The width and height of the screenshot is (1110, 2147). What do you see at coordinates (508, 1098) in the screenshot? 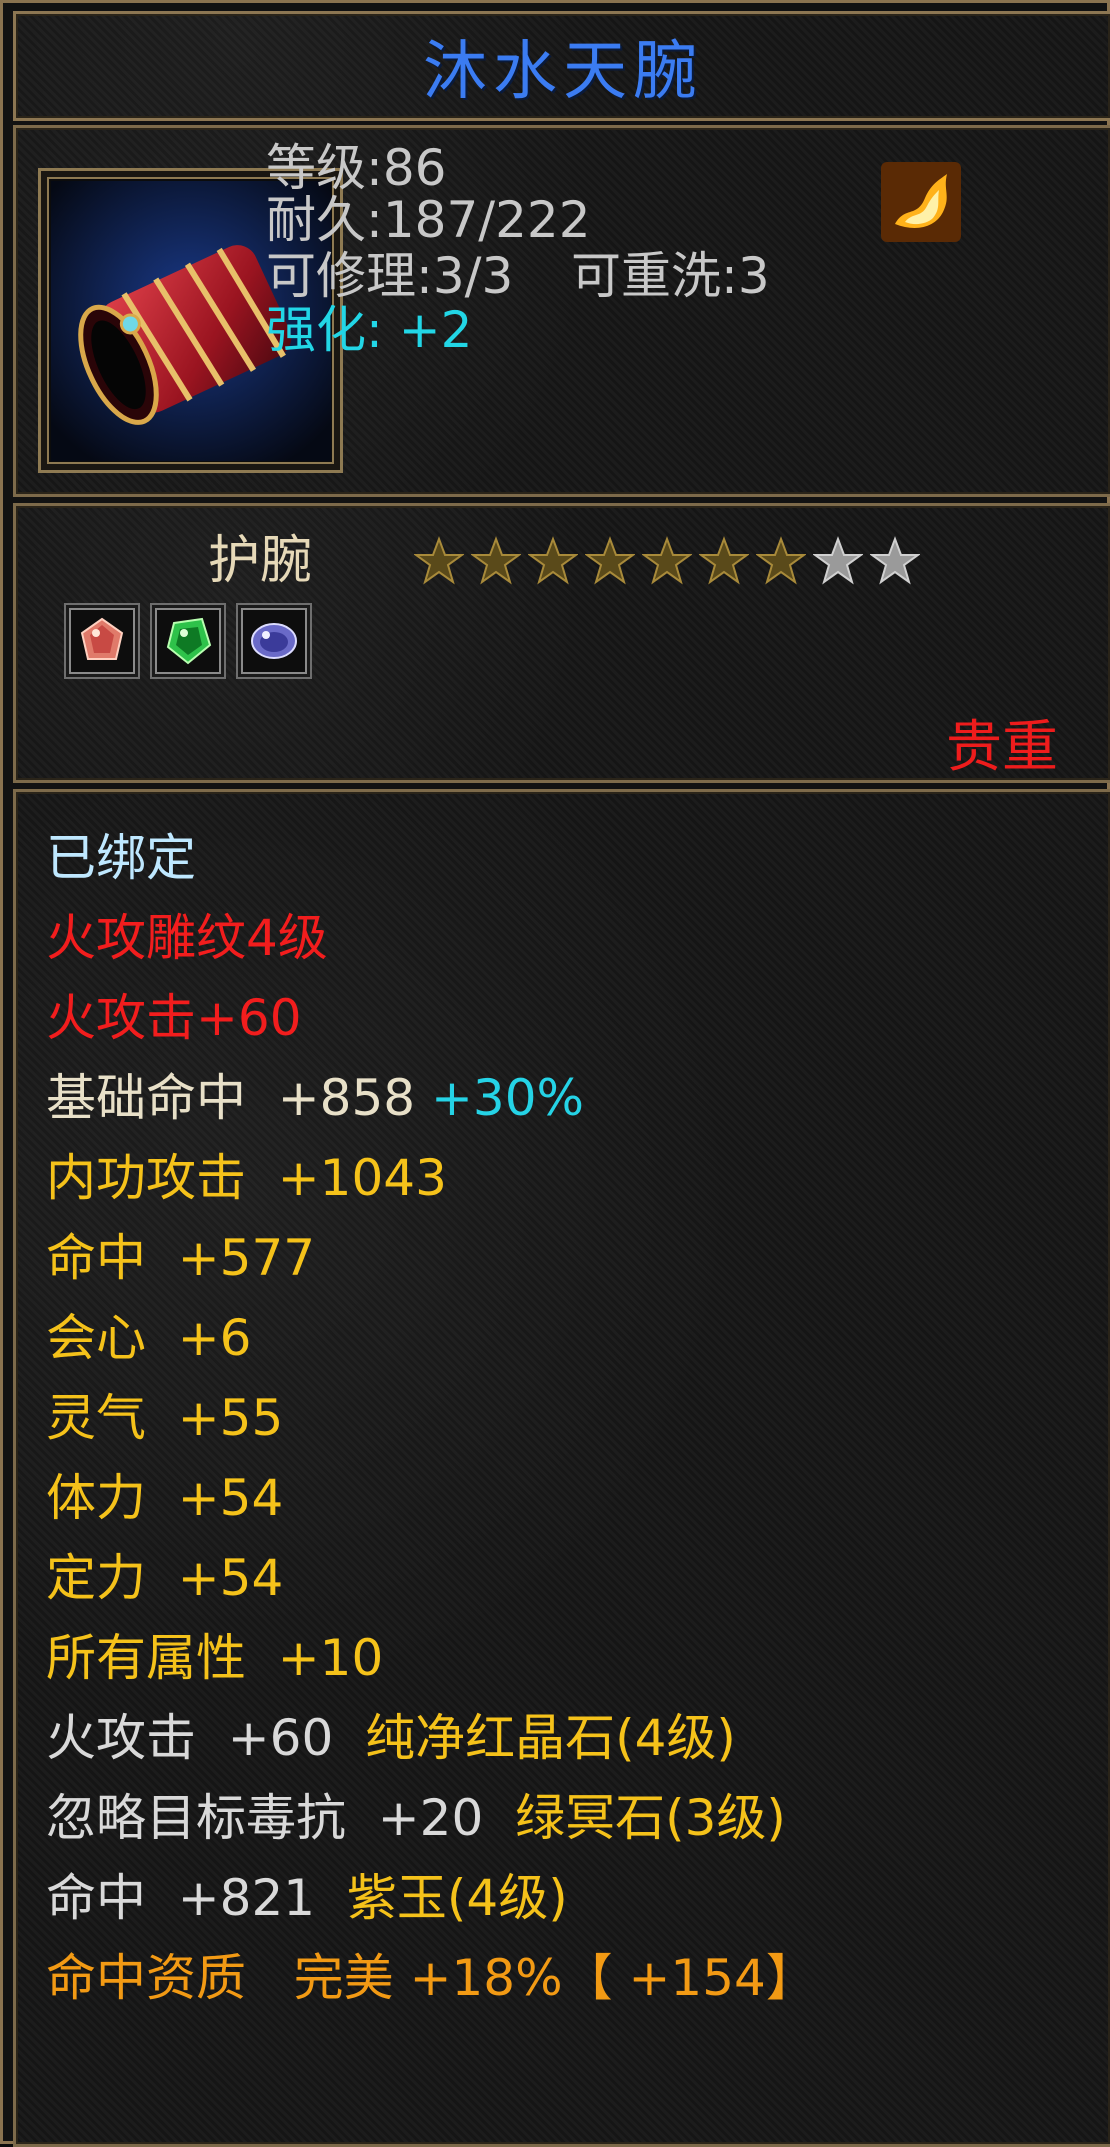
I see `base-hit-percent: +30%` at bounding box center [508, 1098].